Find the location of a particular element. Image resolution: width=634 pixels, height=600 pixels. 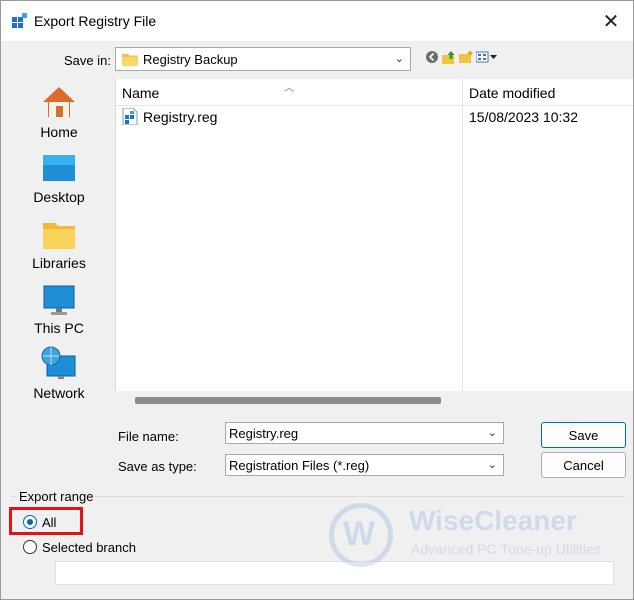

radio-selected-branch: Selected branch is located at coordinates (79, 547).